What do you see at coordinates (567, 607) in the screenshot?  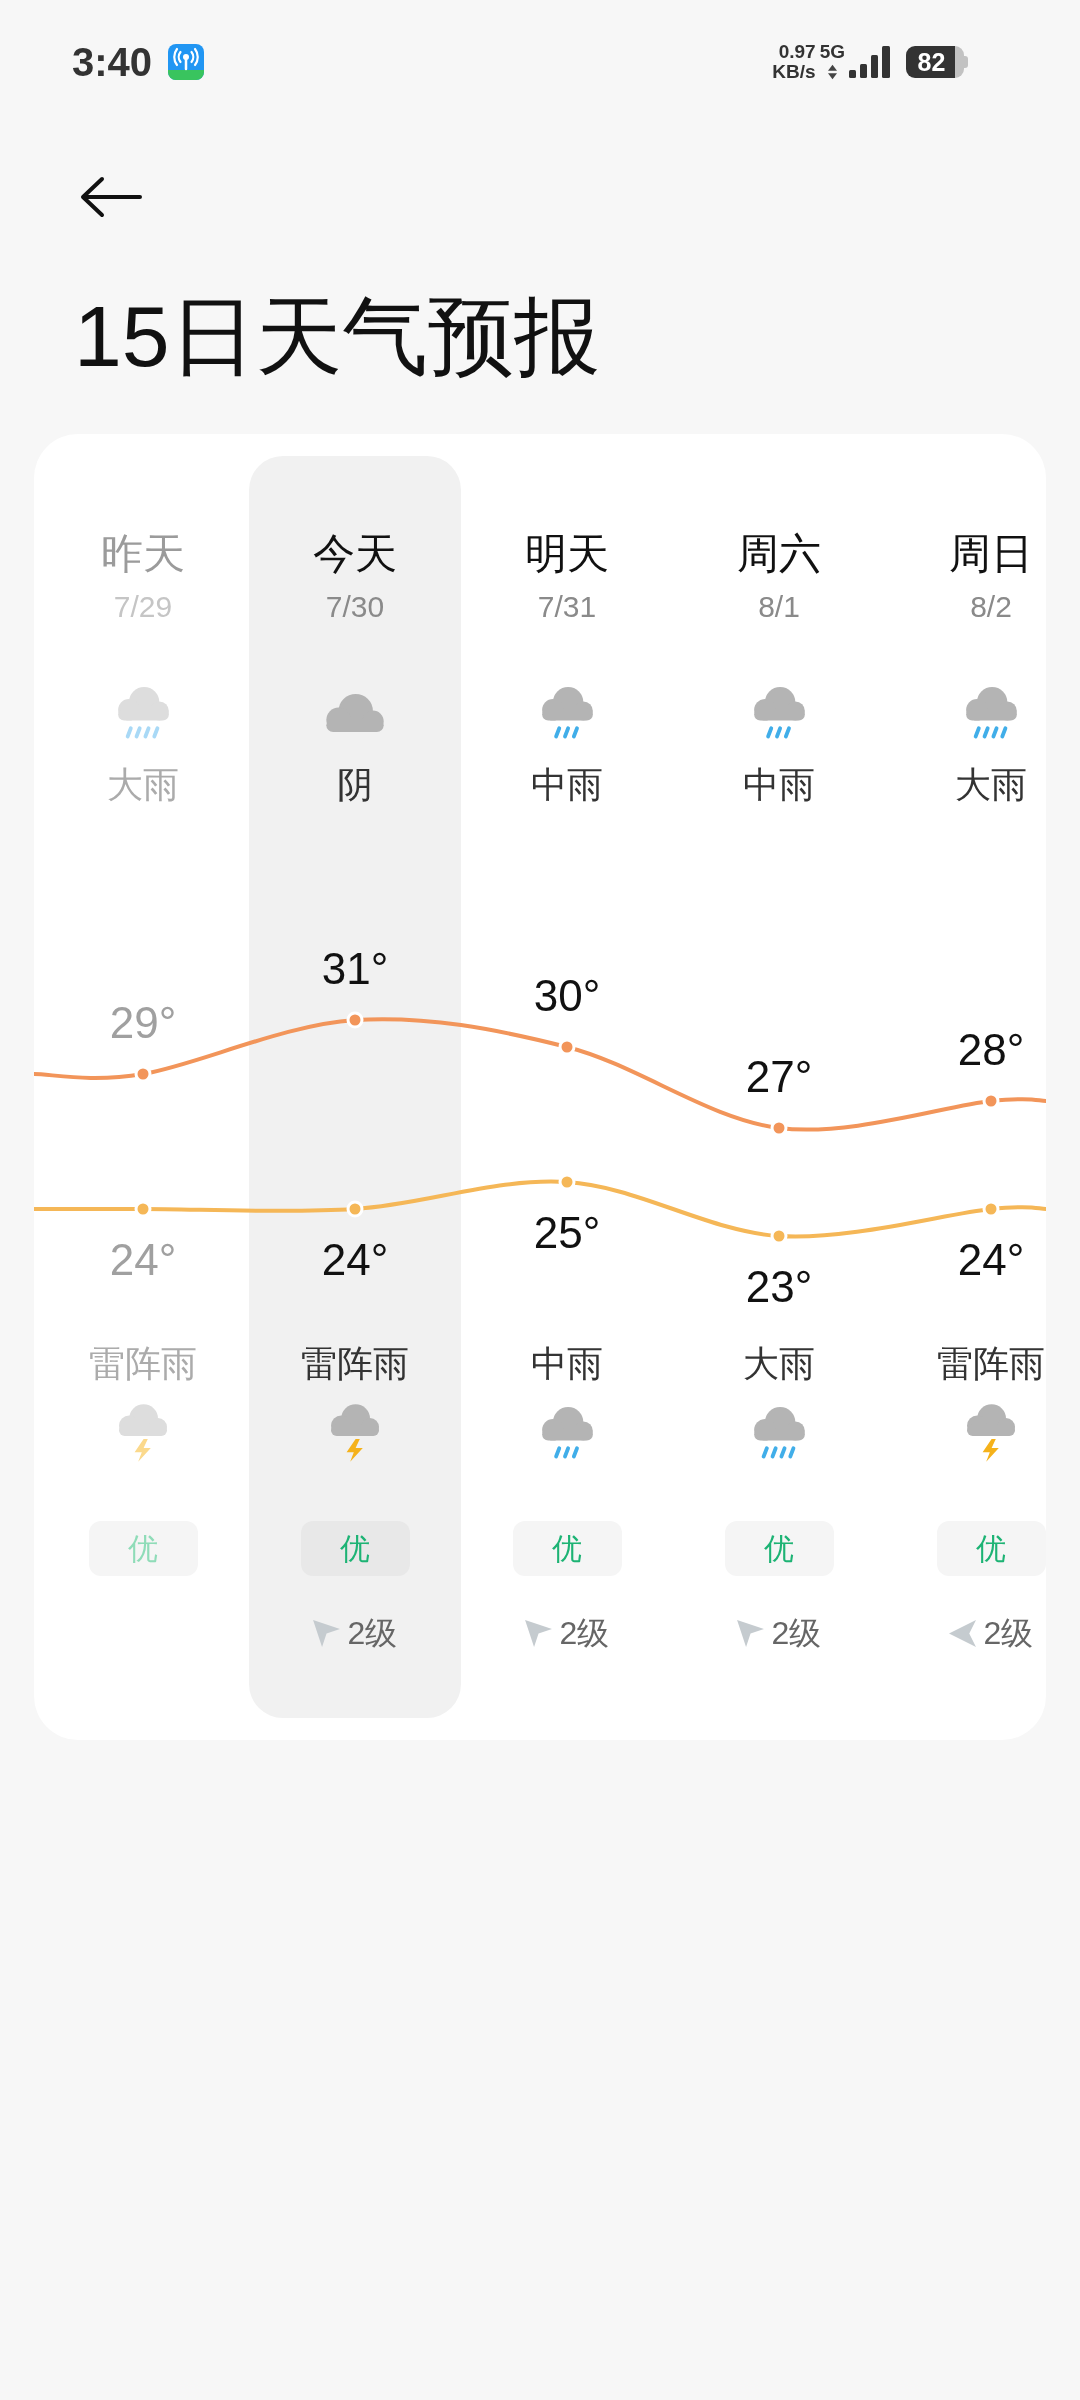 I see `day-date: 7/31` at bounding box center [567, 607].